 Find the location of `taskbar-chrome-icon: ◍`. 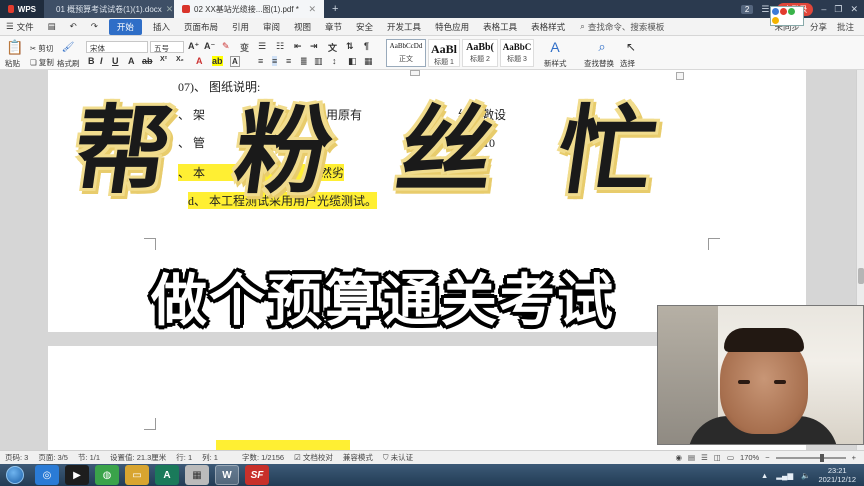

taskbar-chrome-icon: ◍ is located at coordinates (107, 475).